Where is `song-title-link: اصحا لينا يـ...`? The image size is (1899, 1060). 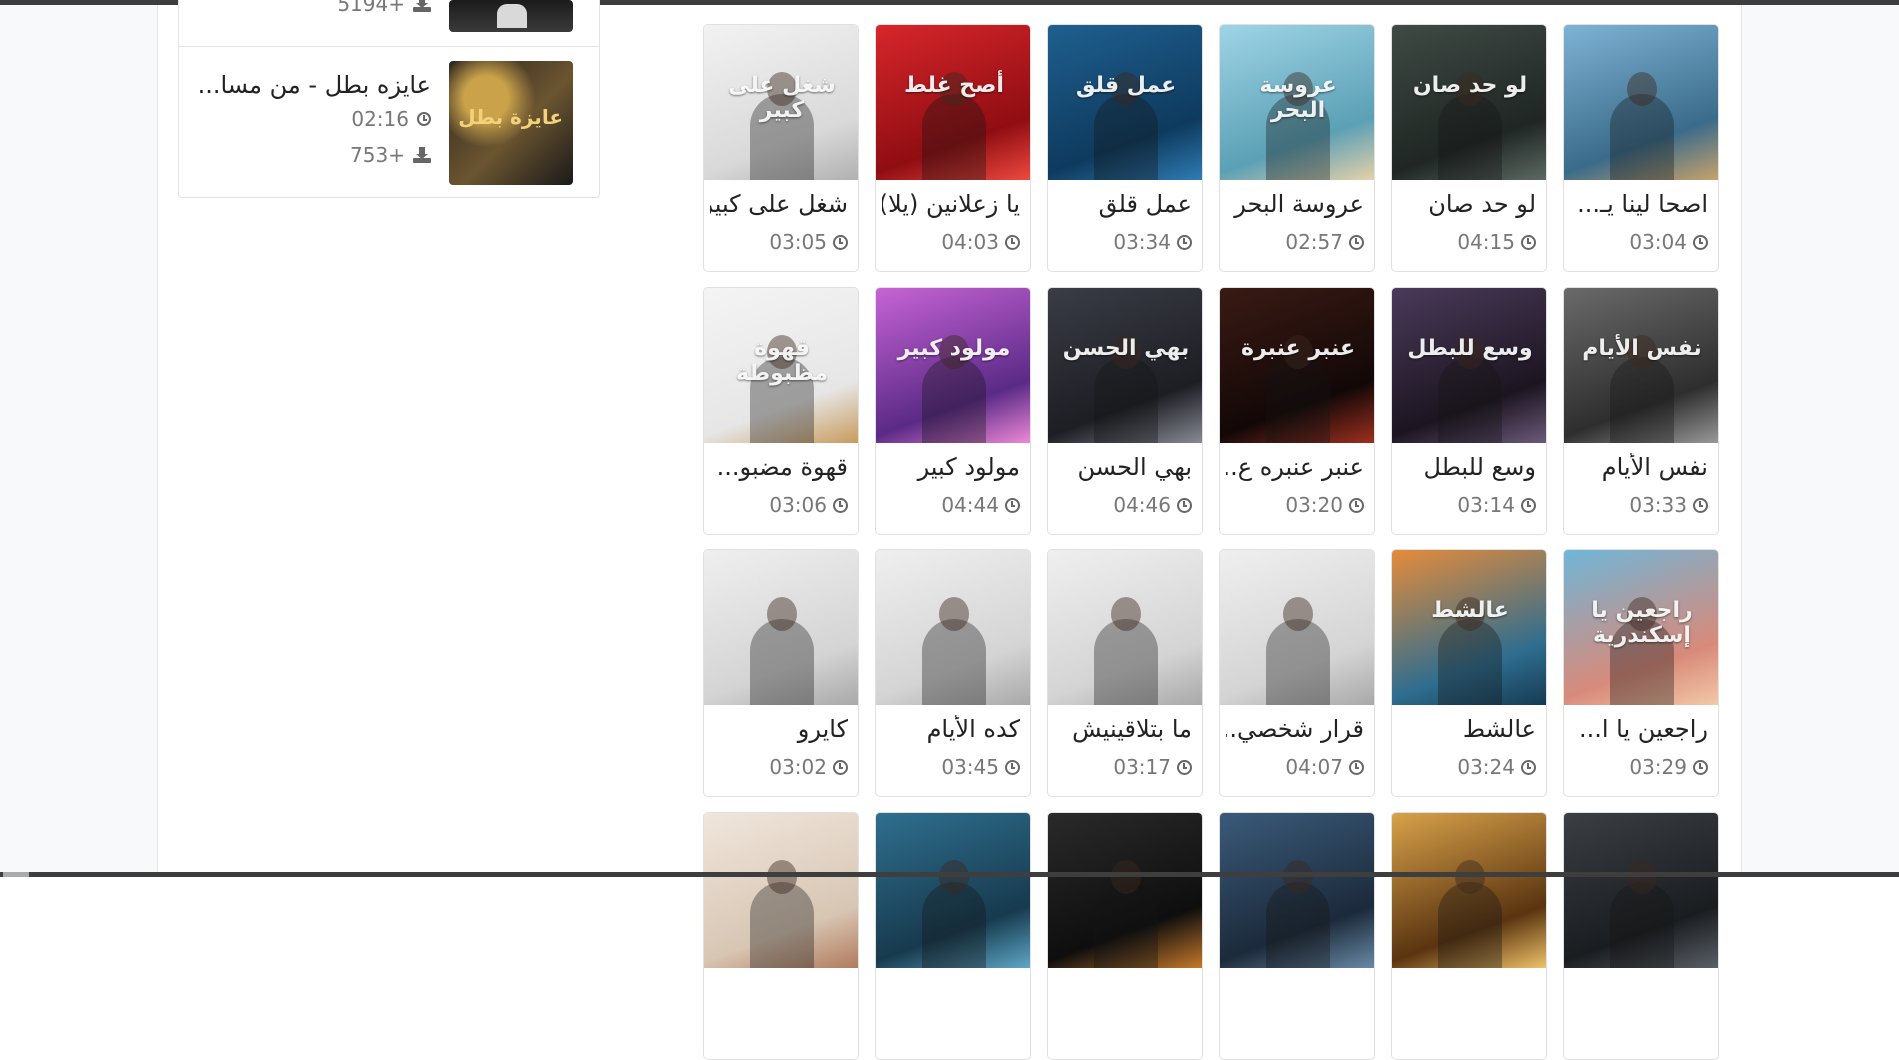 song-title-link: اصحا لينا يـ... is located at coordinates (1639, 204).